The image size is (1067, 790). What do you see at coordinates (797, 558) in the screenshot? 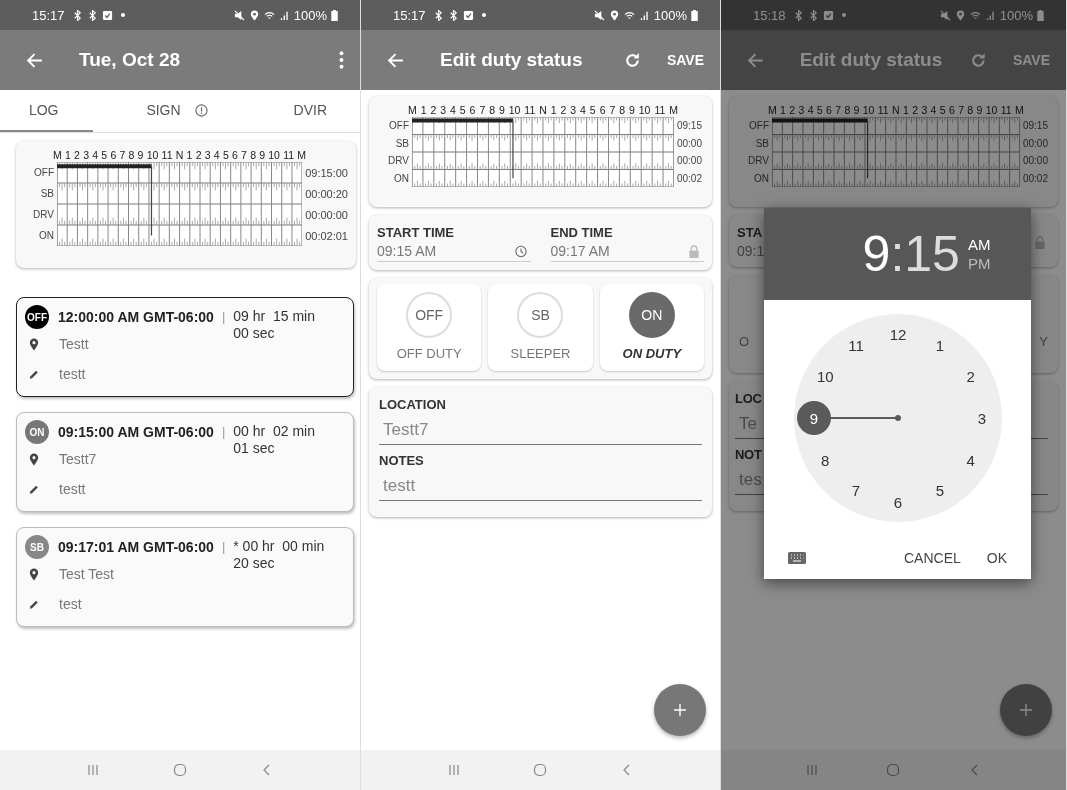
I see `keyboard-icon` at bounding box center [797, 558].